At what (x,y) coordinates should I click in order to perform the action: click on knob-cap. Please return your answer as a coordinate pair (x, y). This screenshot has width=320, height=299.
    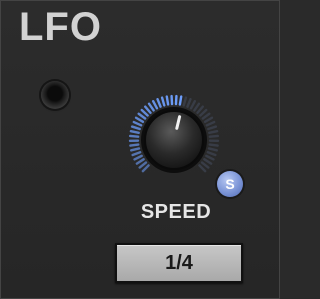
    Looking at the image, I should click on (174, 140).